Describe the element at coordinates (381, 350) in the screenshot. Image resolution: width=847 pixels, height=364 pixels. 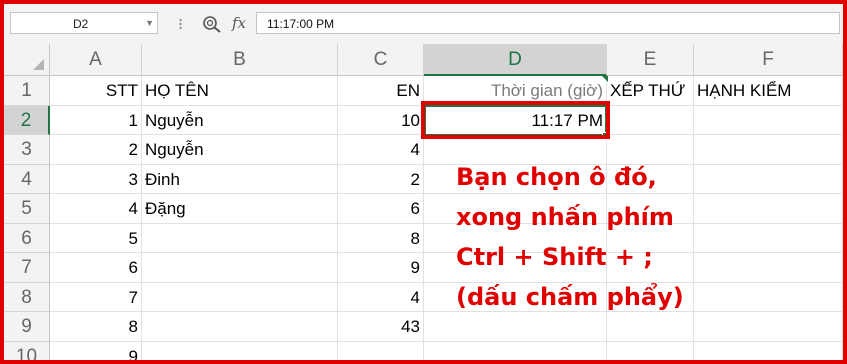
I see `cell-c10` at that location.